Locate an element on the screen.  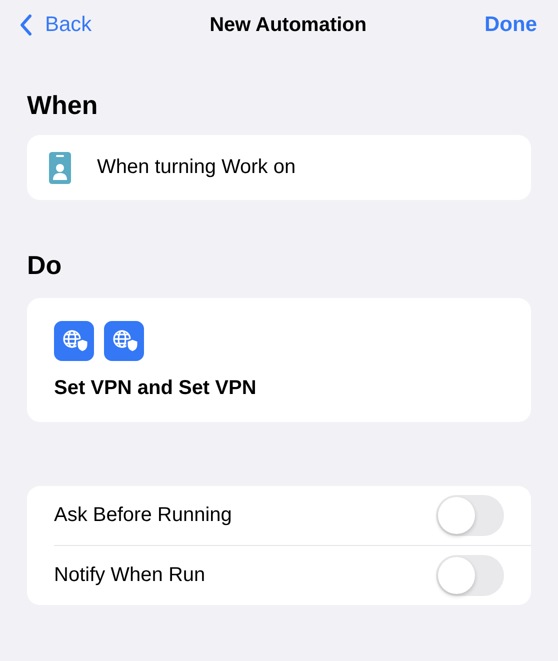
done-button: Done is located at coordinates (513, 25).